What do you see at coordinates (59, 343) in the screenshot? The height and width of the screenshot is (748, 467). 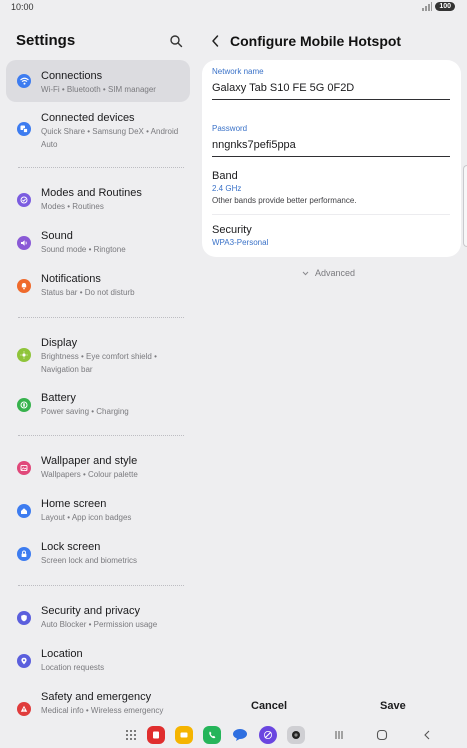 I see `menu-item-title: Display` at bounding box center [59, 343].